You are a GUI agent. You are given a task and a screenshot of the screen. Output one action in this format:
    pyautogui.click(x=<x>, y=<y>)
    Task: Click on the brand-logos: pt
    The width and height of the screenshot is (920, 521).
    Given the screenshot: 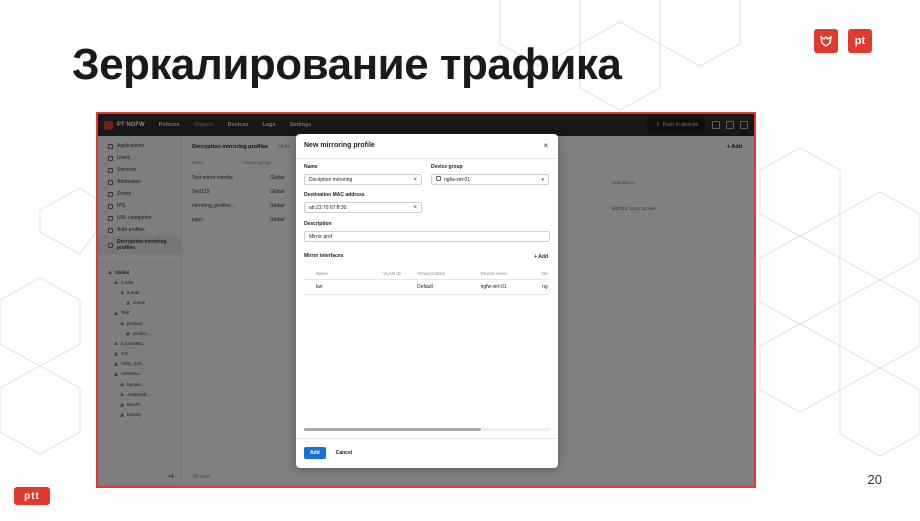 What is the action you would take?
    pyautogui.click(x=843, y=41)
    